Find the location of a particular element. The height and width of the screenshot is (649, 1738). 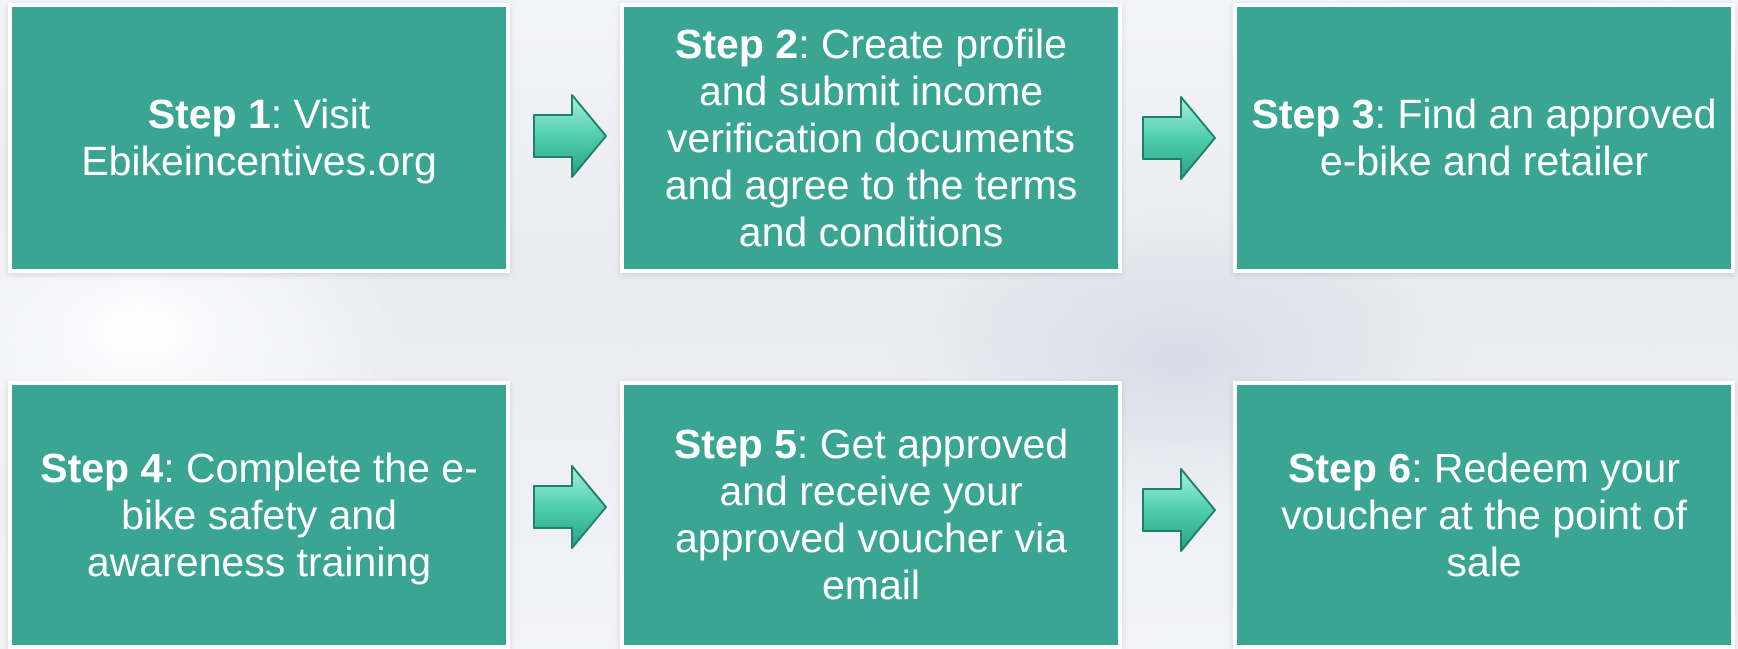

step-3-label: Step 3 is located at coordinates (1313, 114).